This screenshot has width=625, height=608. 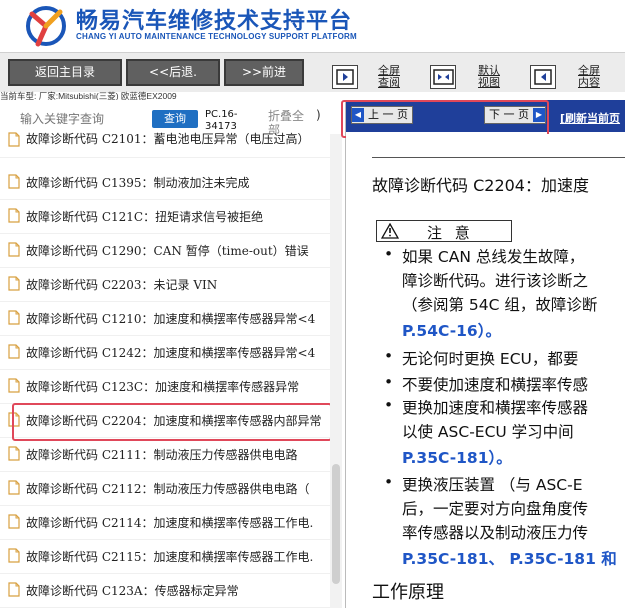 I want to click on list-item: 故障诊断代码 C1210：加速度和横摆率传感器异常<4, so click(x=165, y=319).